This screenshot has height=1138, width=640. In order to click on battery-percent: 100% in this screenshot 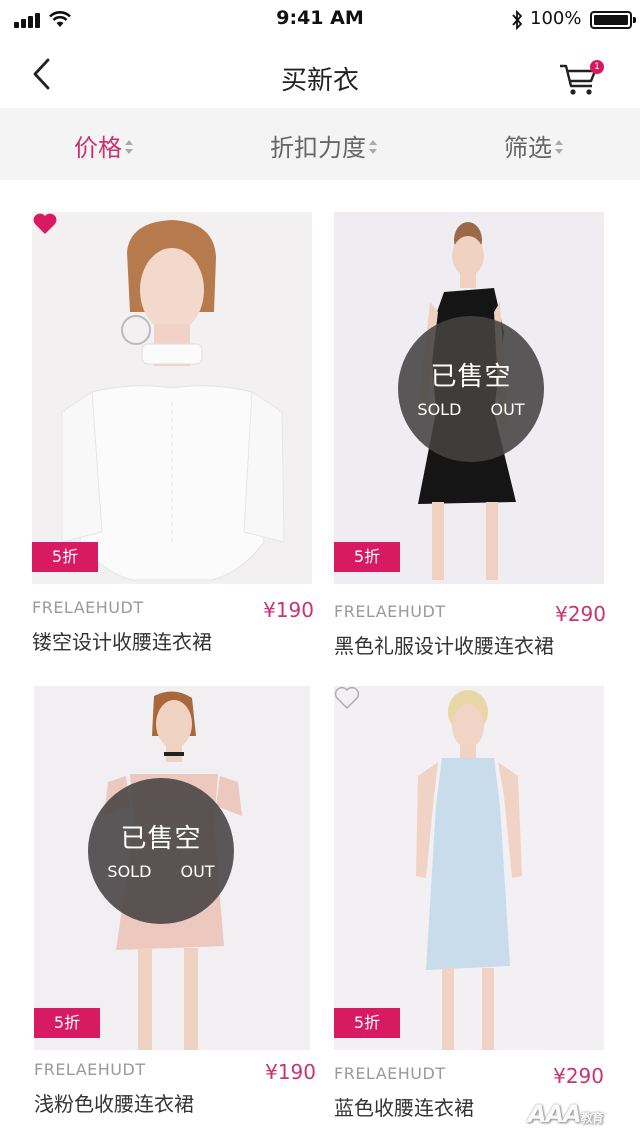, I will do `click(556, 18)`.